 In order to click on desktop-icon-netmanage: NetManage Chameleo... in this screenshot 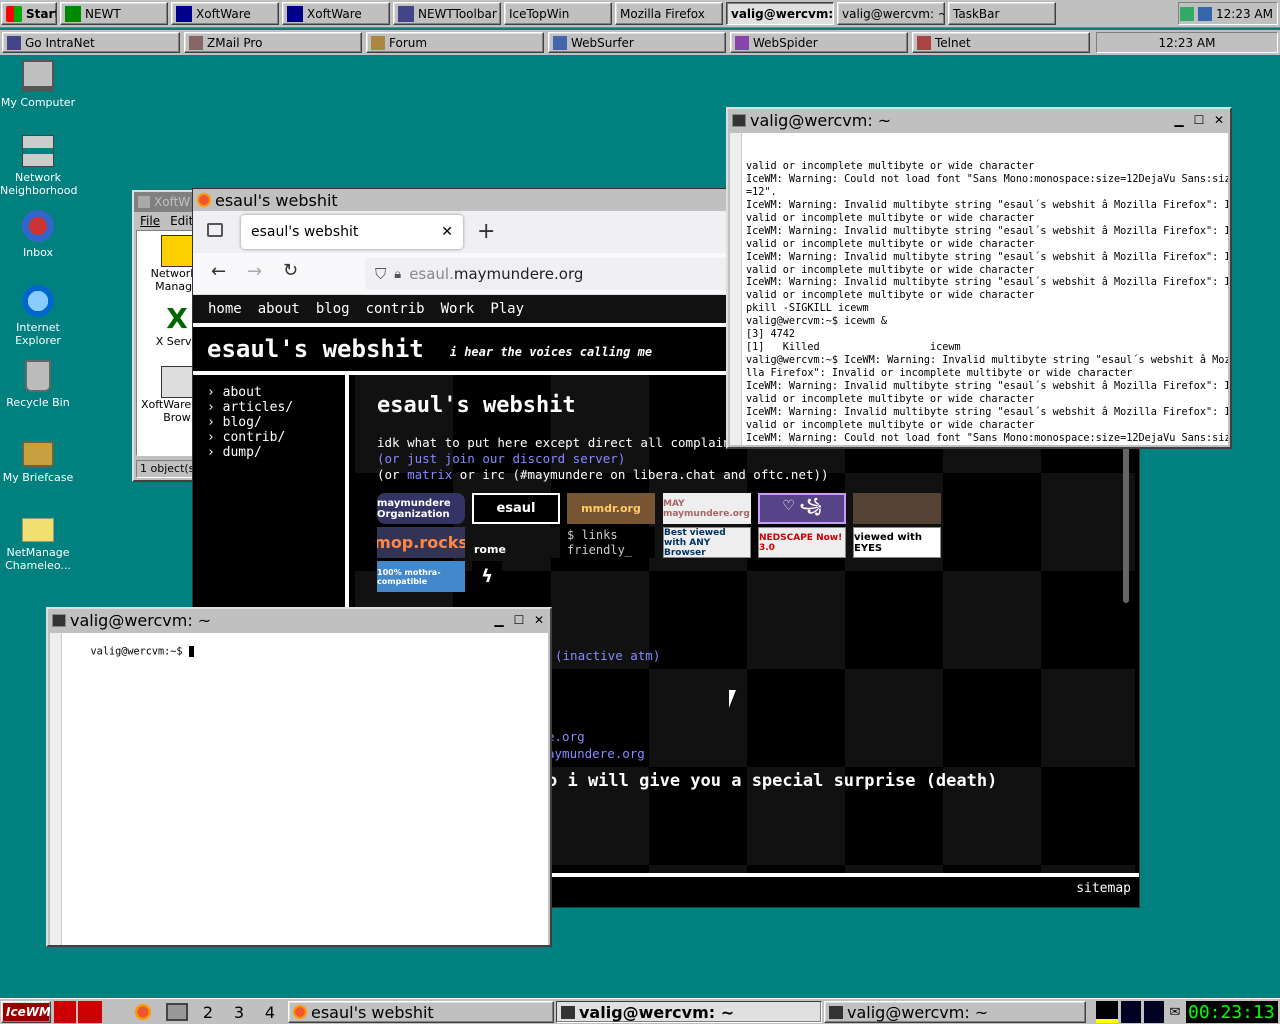, I will do `click(38, 541)`.